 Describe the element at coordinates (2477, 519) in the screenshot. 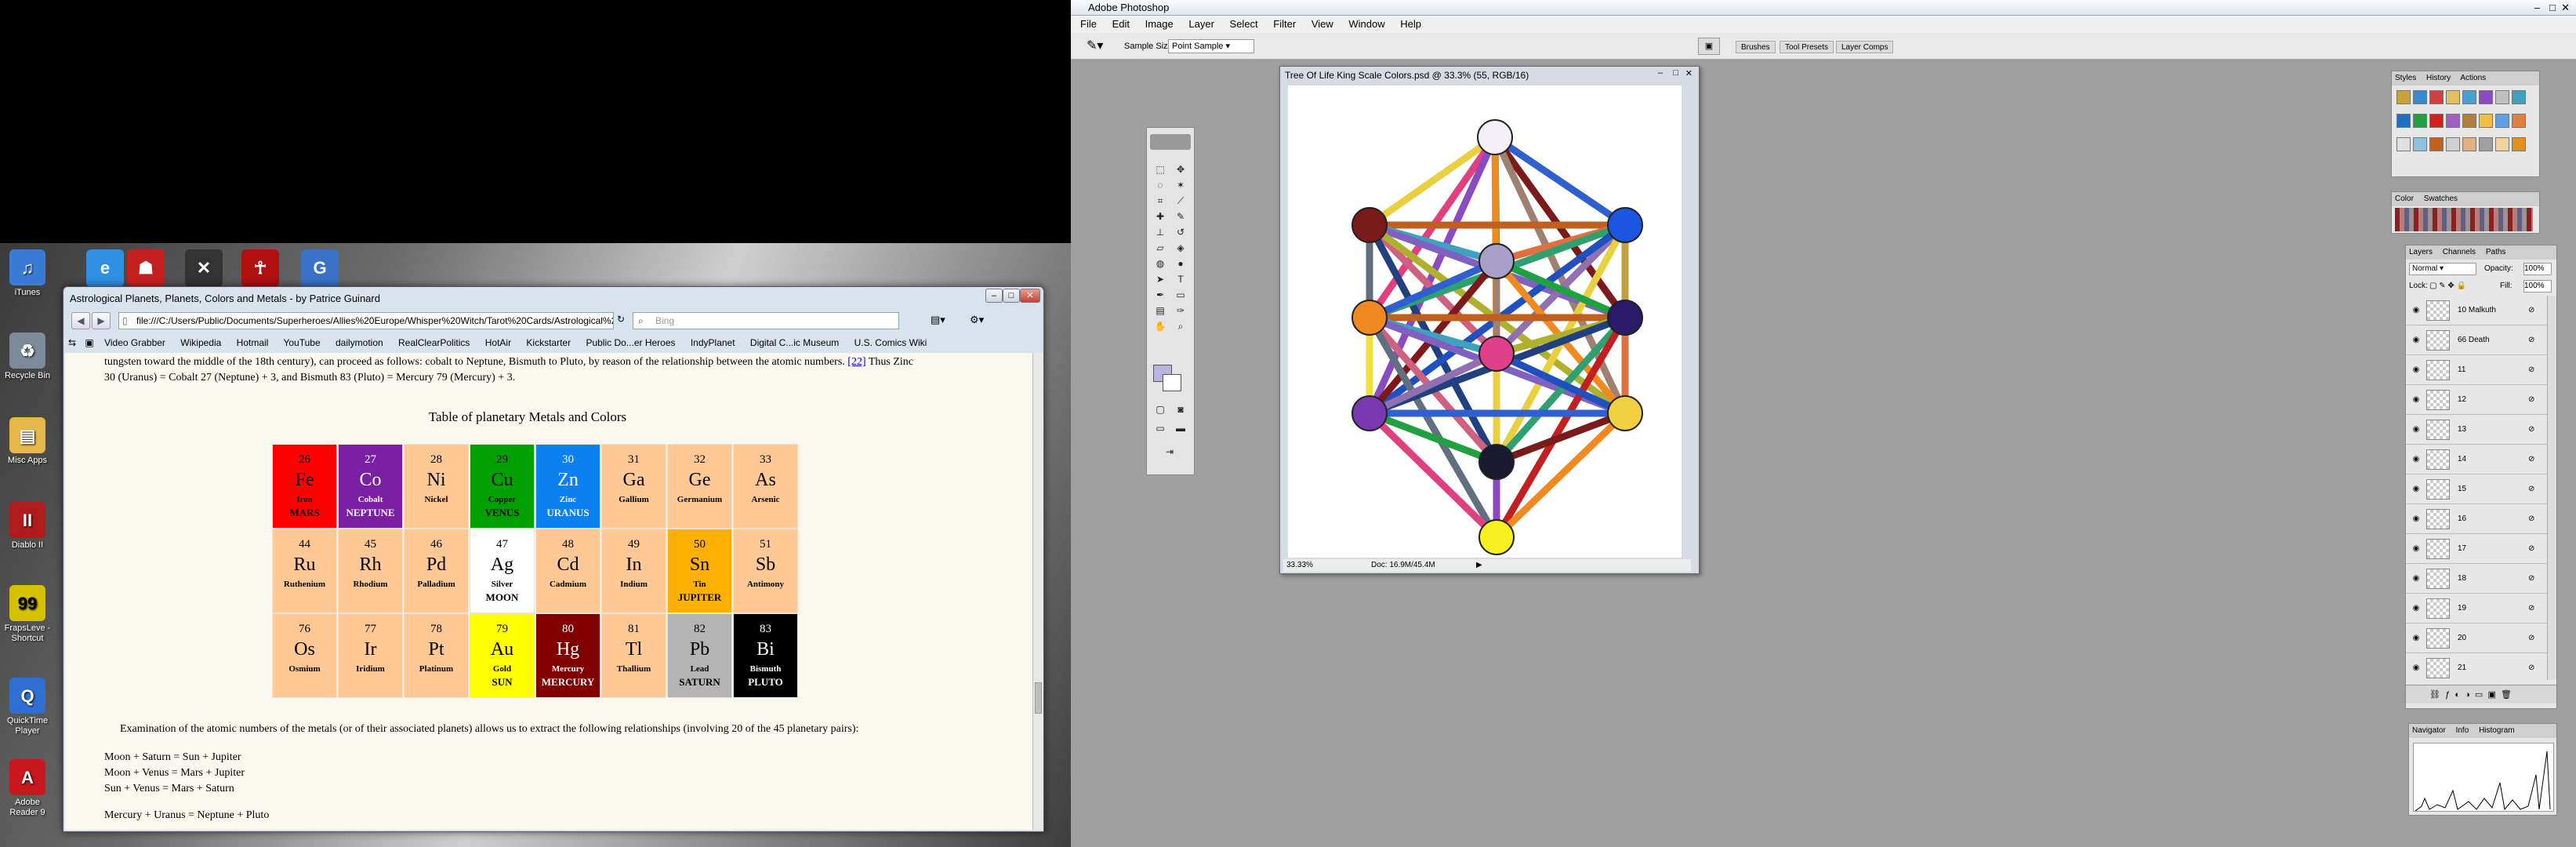

I see `layer-row: ◉ 16 ⊘` at that location.